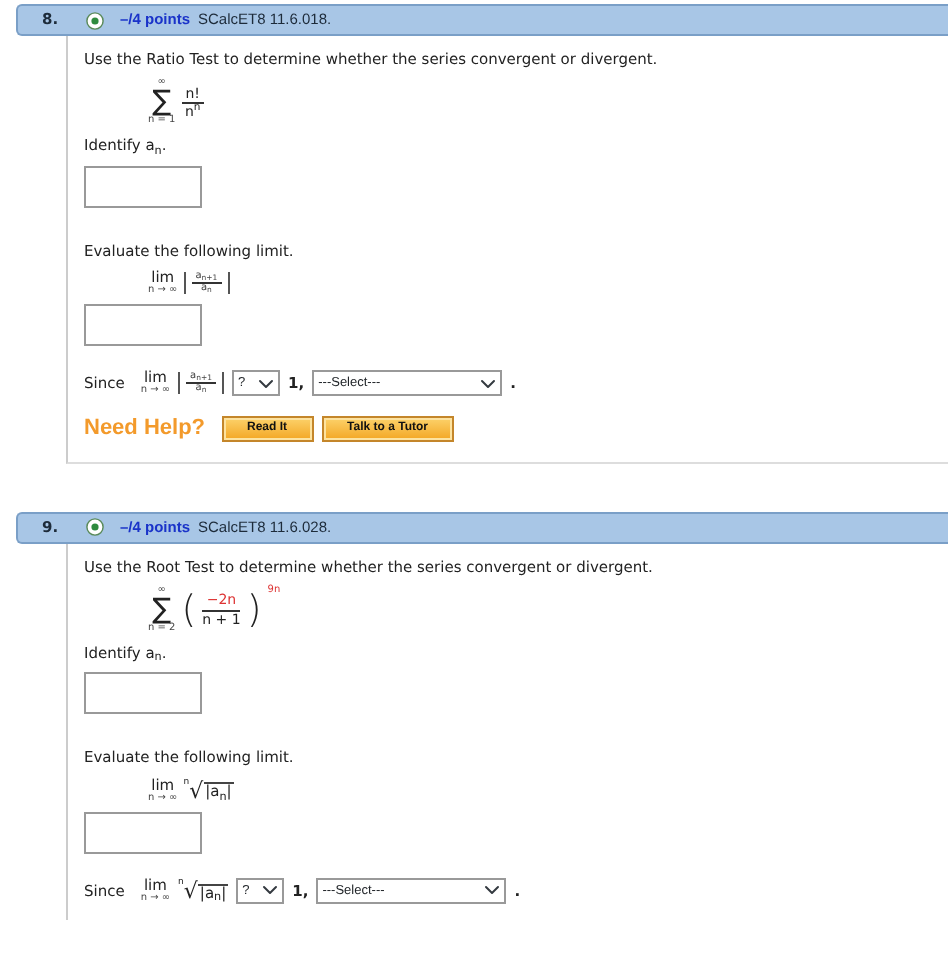 Image resolution: width=948 pixels, height=964 pixels. Describe the element at coordinates (189, 610) in the screenshot. I see `left-parenthesis: (` at that location.